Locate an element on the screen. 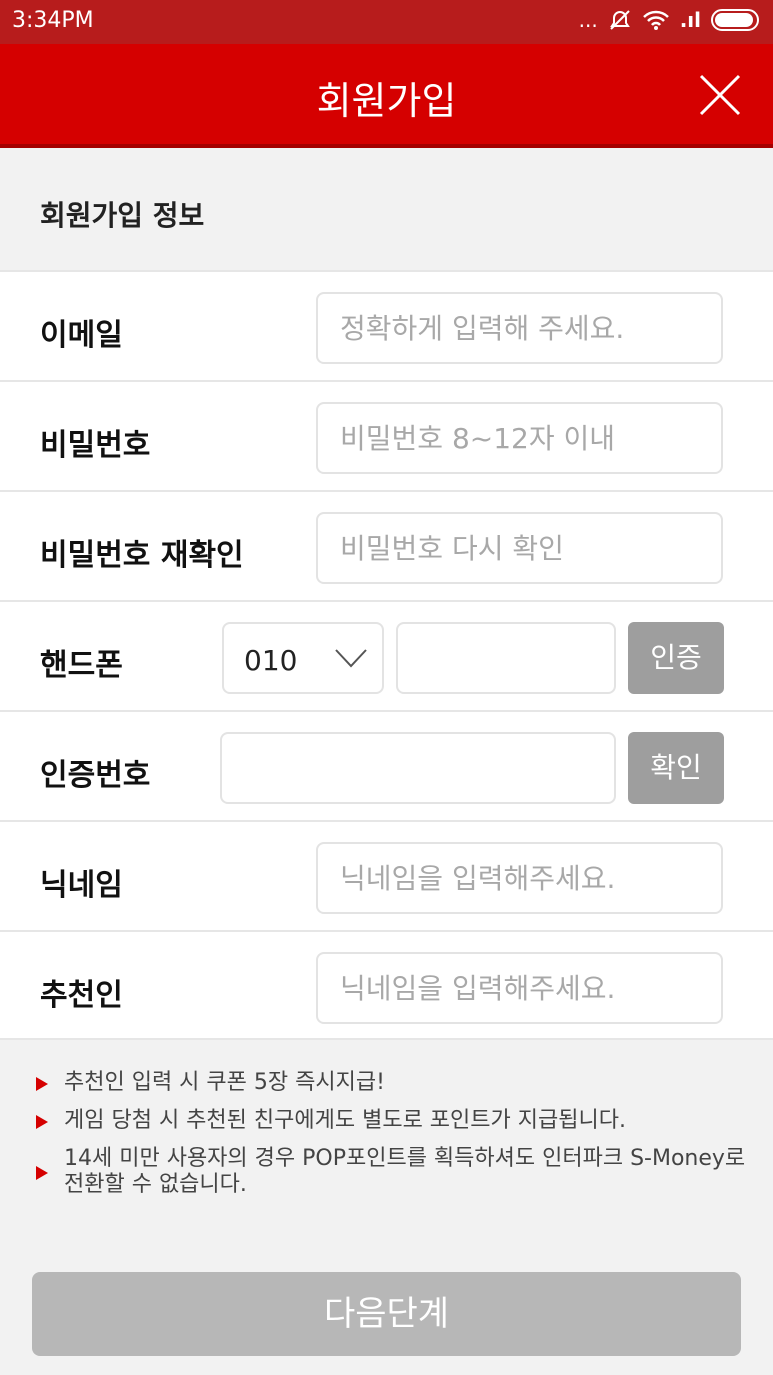  nickname-row: 닉네임 is located at coordinates (386, 875).